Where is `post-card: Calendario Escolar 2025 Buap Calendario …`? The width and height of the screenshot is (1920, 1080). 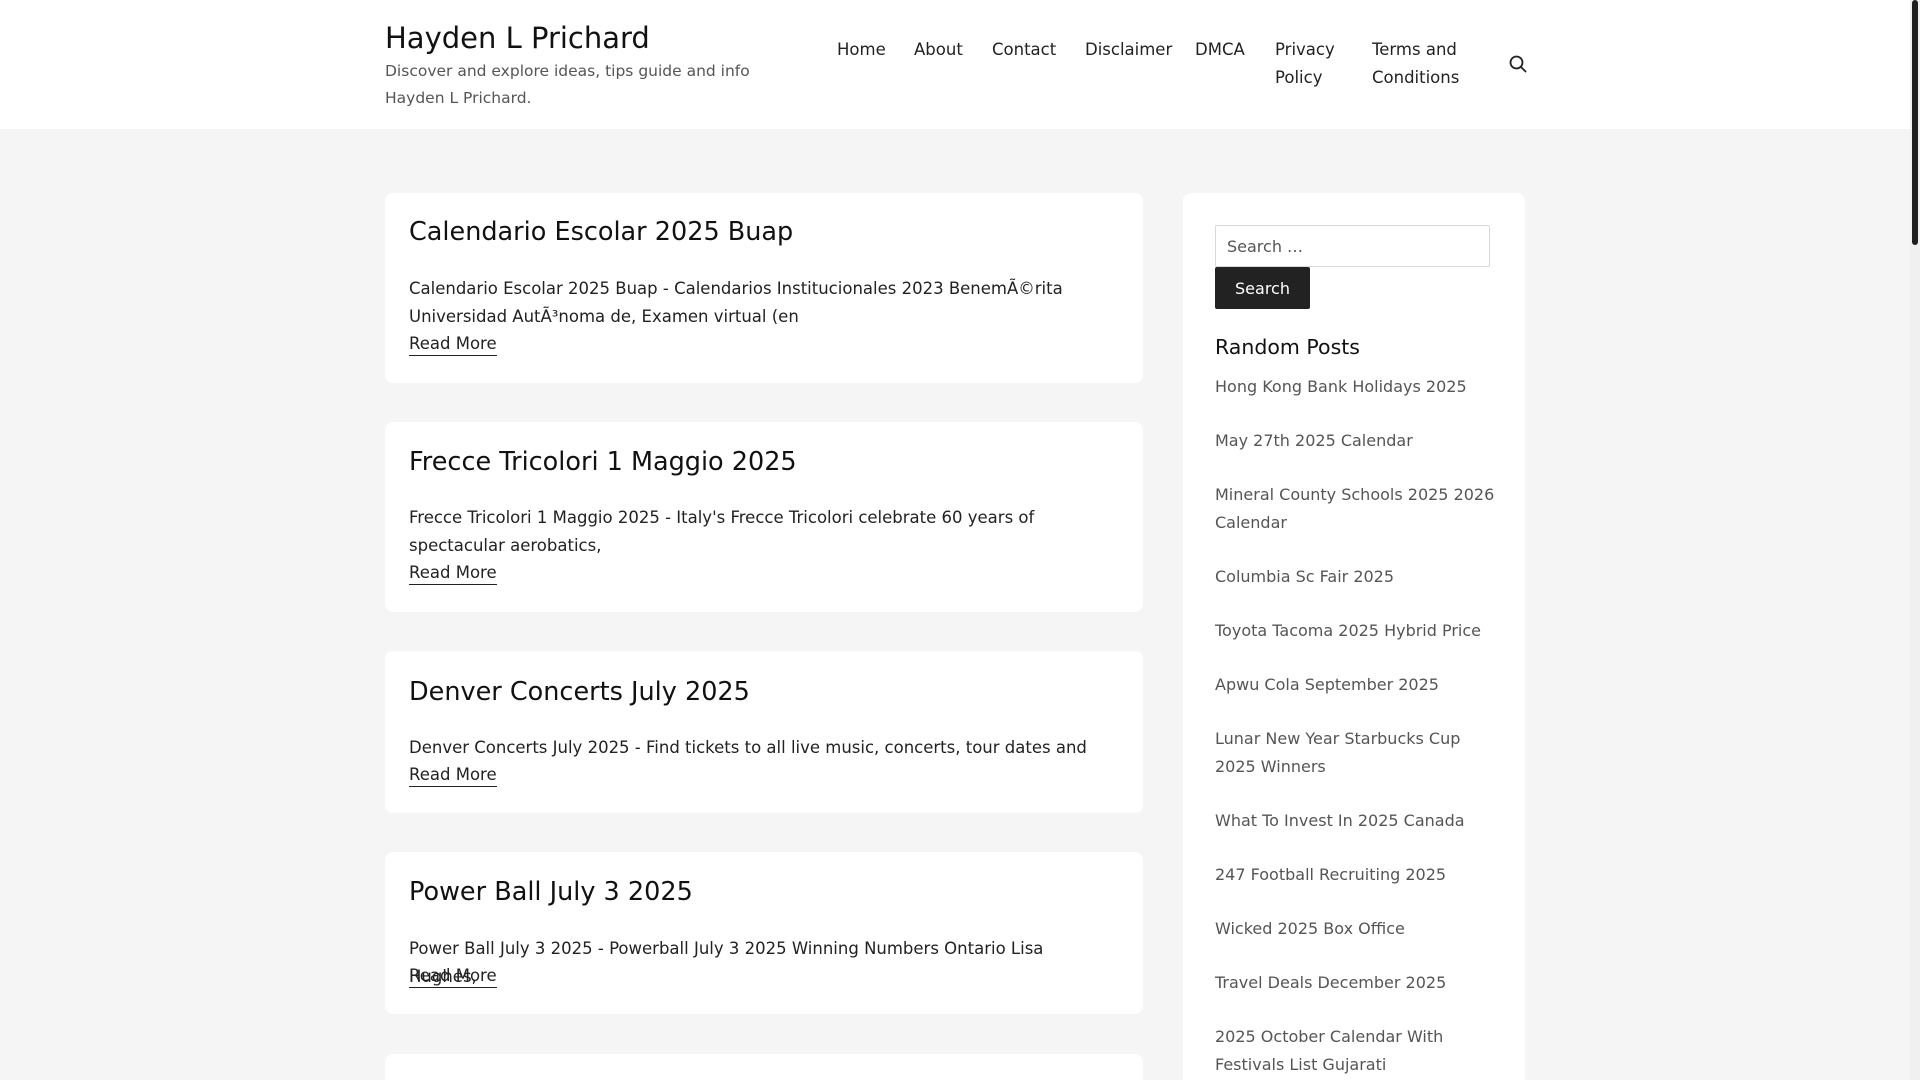 post-card: Calendario Escolar 2025 Buap Calendario … is located at coordinates (764, 288).